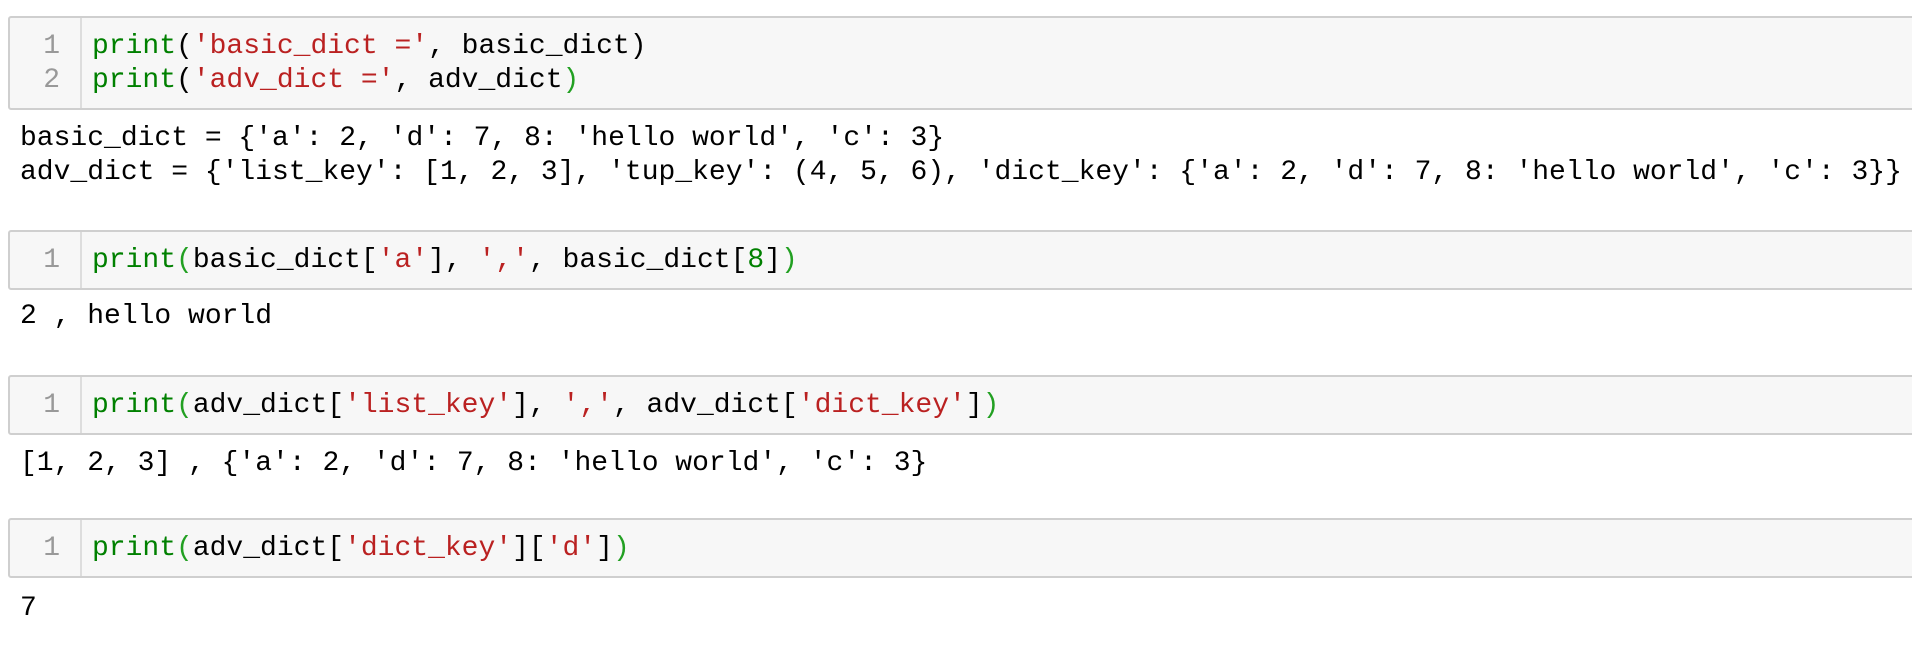 The width and height of the screenshot is (1912, 656). What do you see at coordinates (537, 46) in the screenshot?
I see `code-token: , basic_dict)` at bounding box center [537, 46].